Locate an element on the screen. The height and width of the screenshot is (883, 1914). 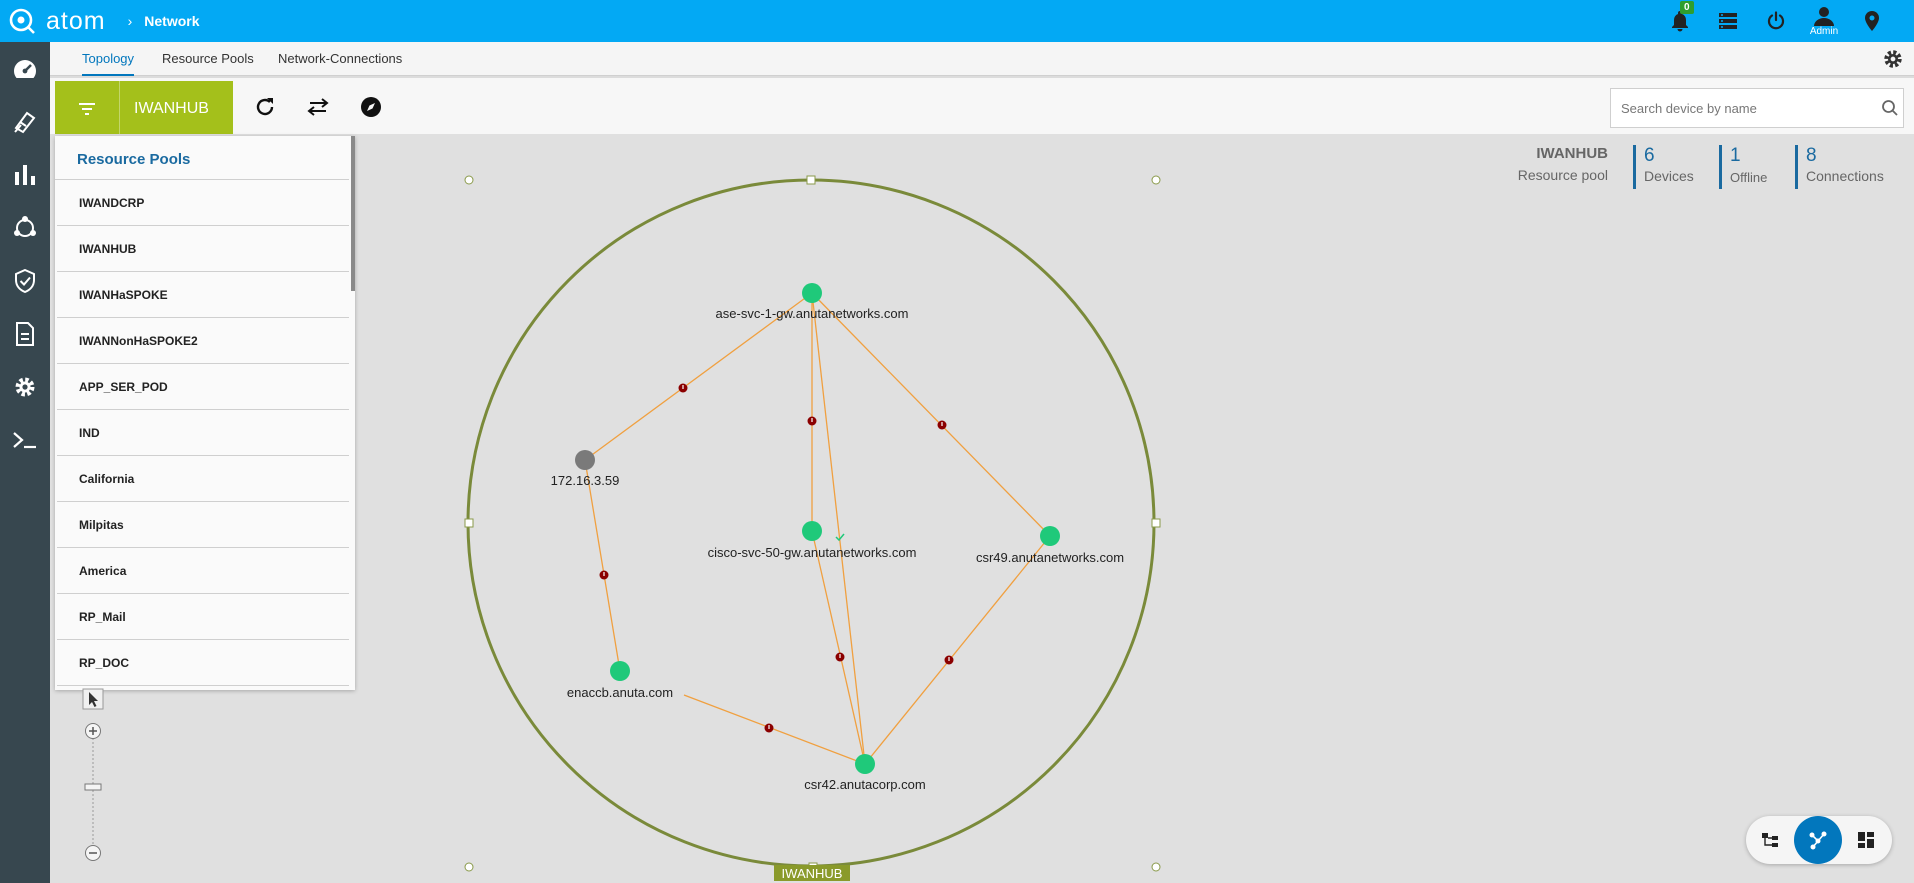
refresh-button is located at coordinates (265, 107).